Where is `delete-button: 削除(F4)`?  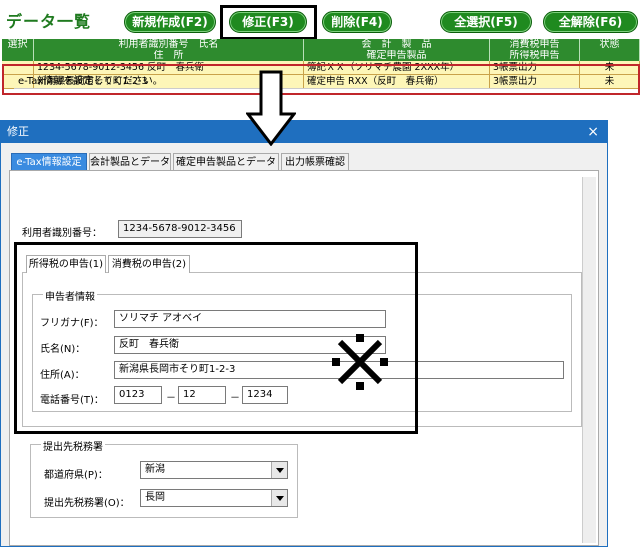
delete-button: 削除(F4) is located at coordinates (357, 22).